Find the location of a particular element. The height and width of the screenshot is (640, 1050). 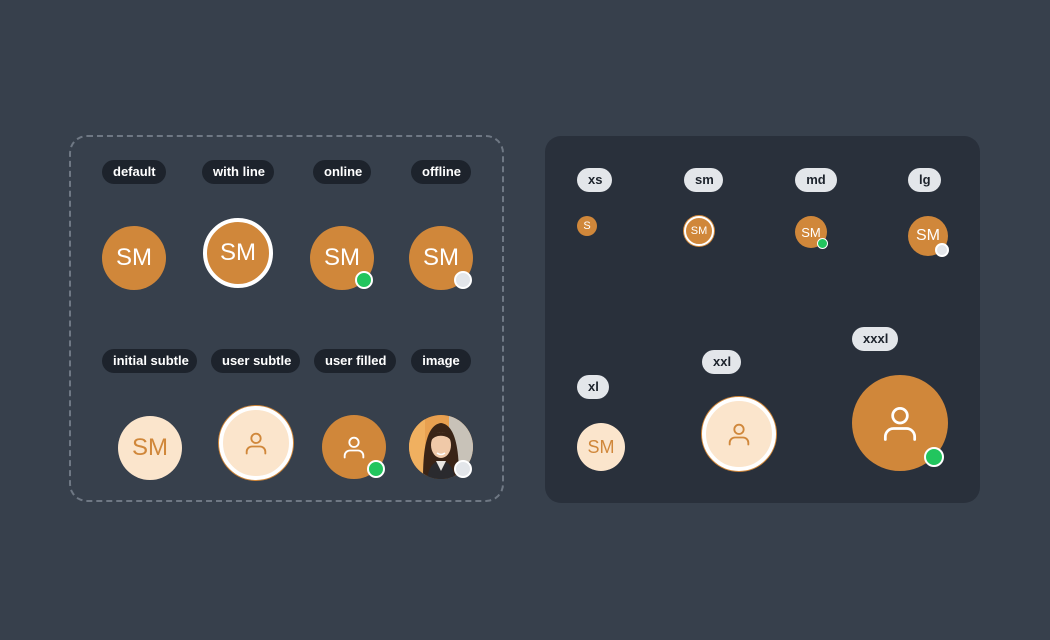

avatar-user-filled is located at coordinates (354, 447).